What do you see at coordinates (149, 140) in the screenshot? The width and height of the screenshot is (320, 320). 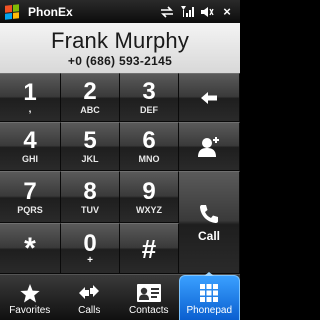 I see `key-digit: 6` at bounding box center [149, 140].